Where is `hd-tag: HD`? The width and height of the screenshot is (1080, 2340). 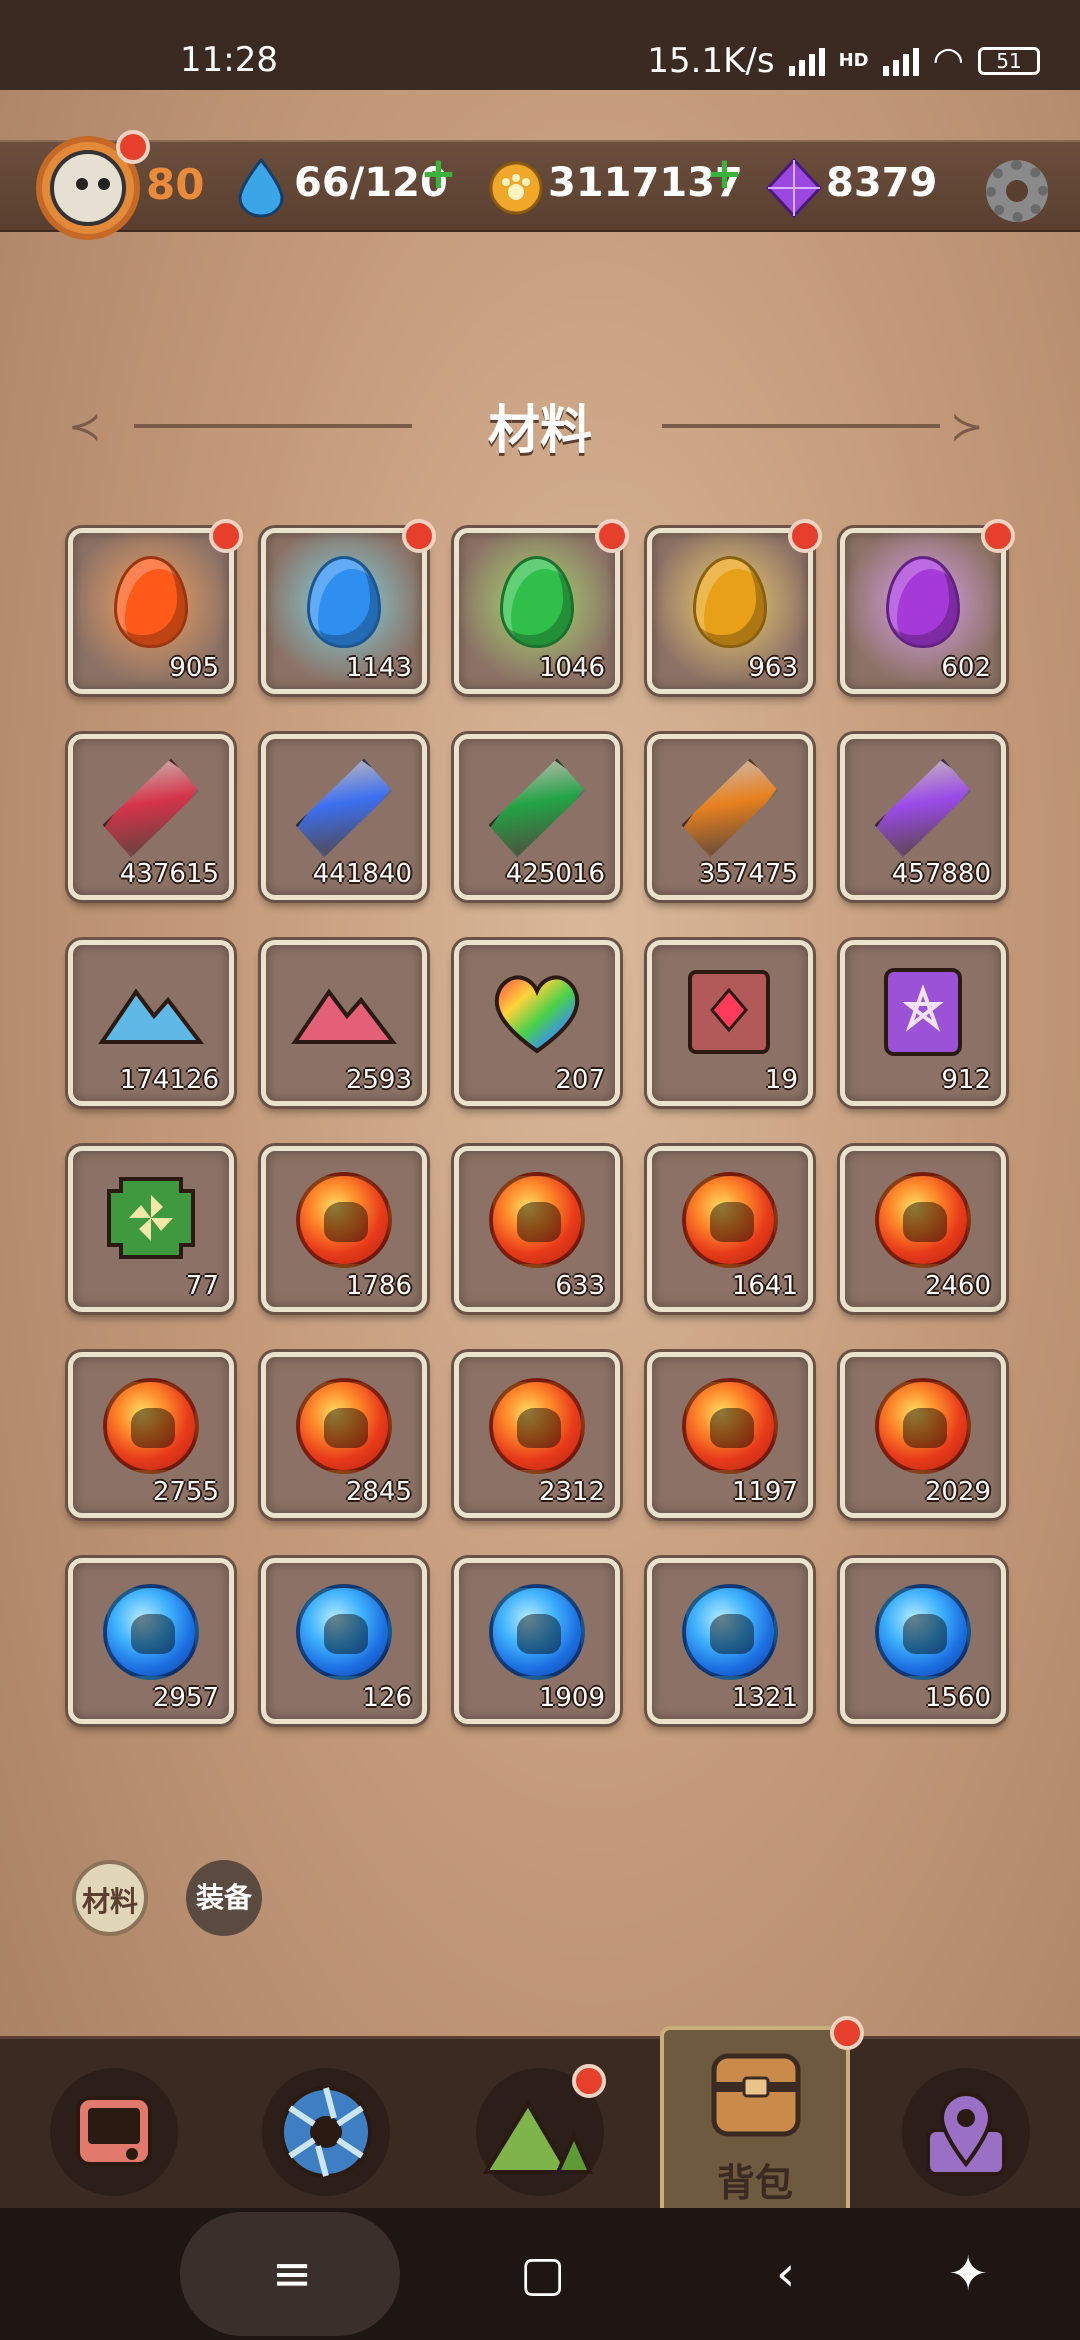 hd-tag: HD is located at coordinates (853, 60).